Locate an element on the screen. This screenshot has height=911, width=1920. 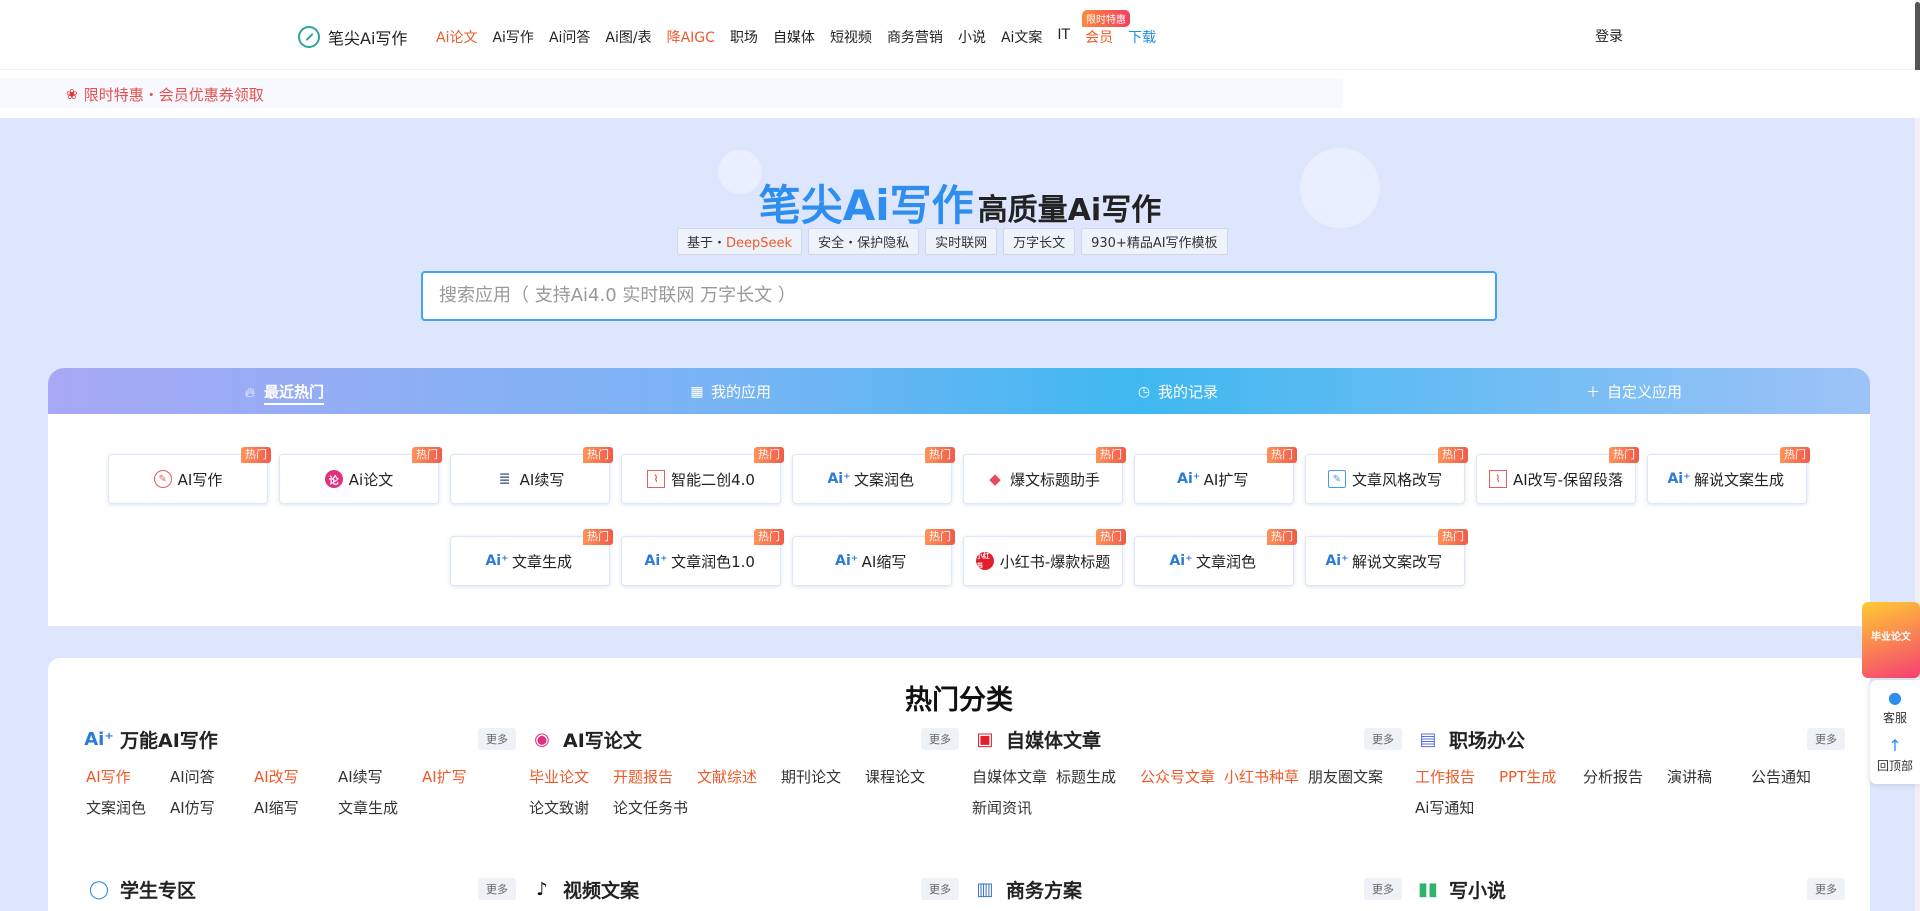
category-link: 新闻资讯 is located at coordinates (1014, 807).